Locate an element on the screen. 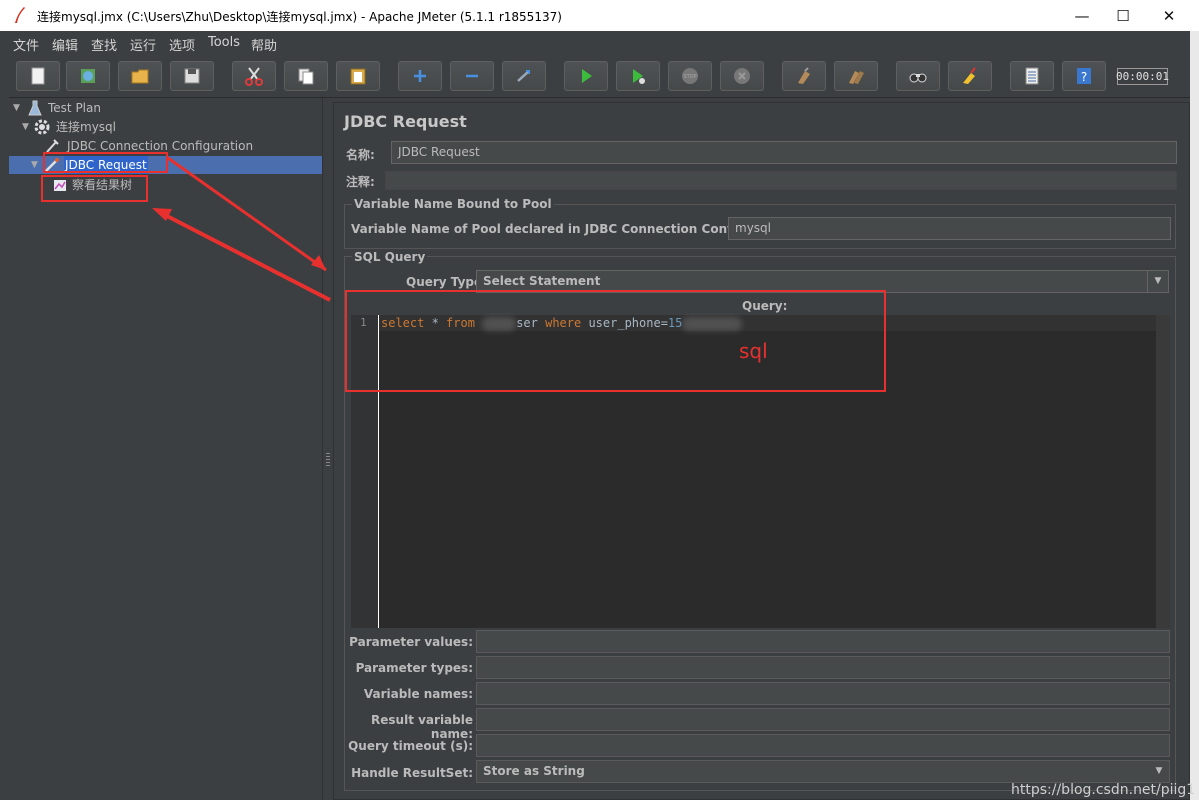 The width and height of the screenshot is (1199, 810). templates-button is located at coordinates (88, 76).